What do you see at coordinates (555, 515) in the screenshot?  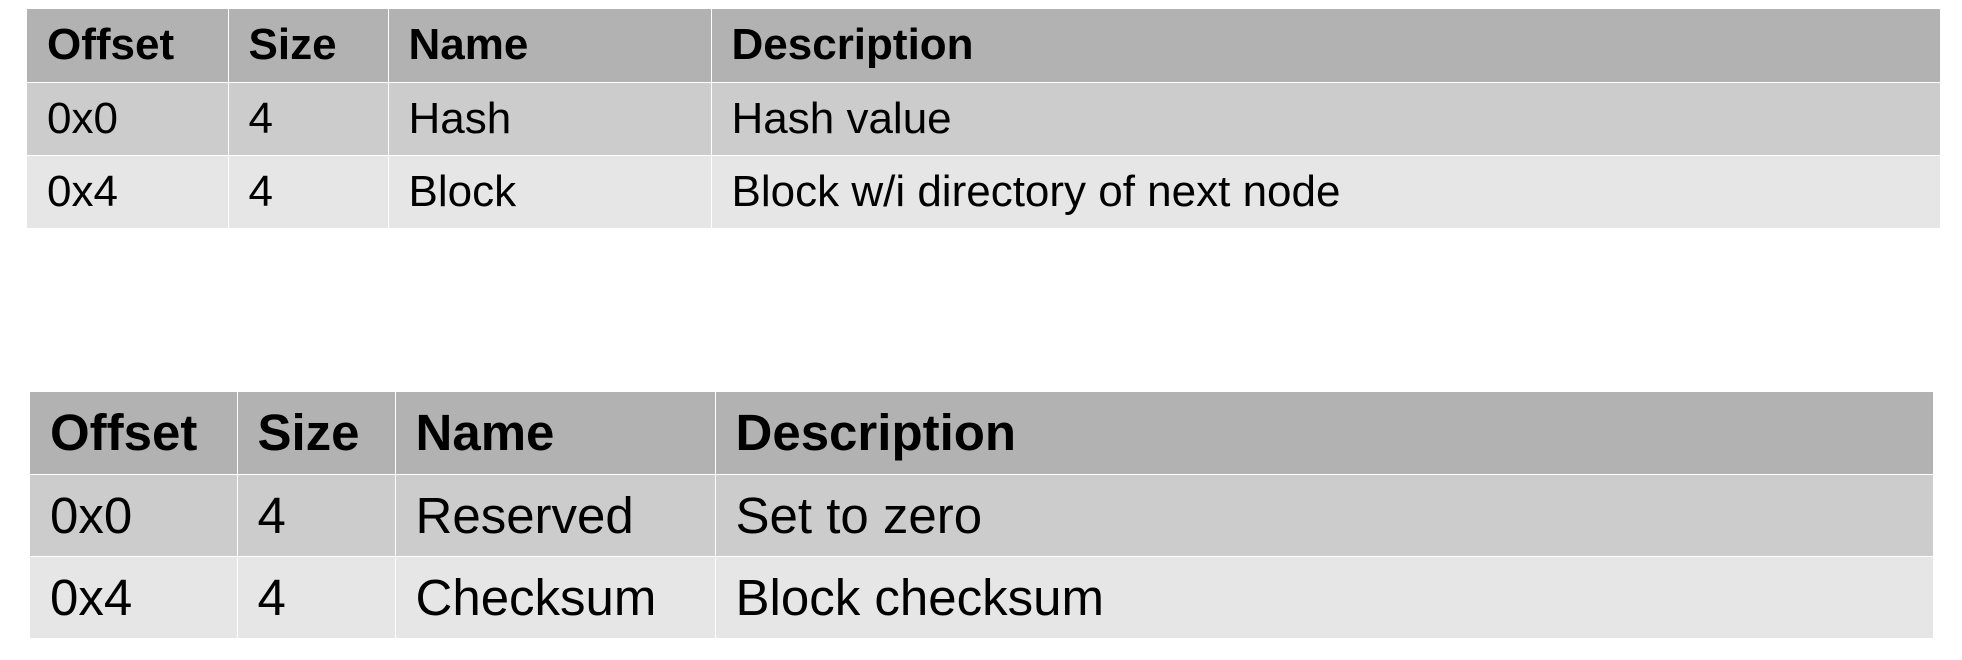 I see `cell-name: Reserved` at bounding box center [555, 515].